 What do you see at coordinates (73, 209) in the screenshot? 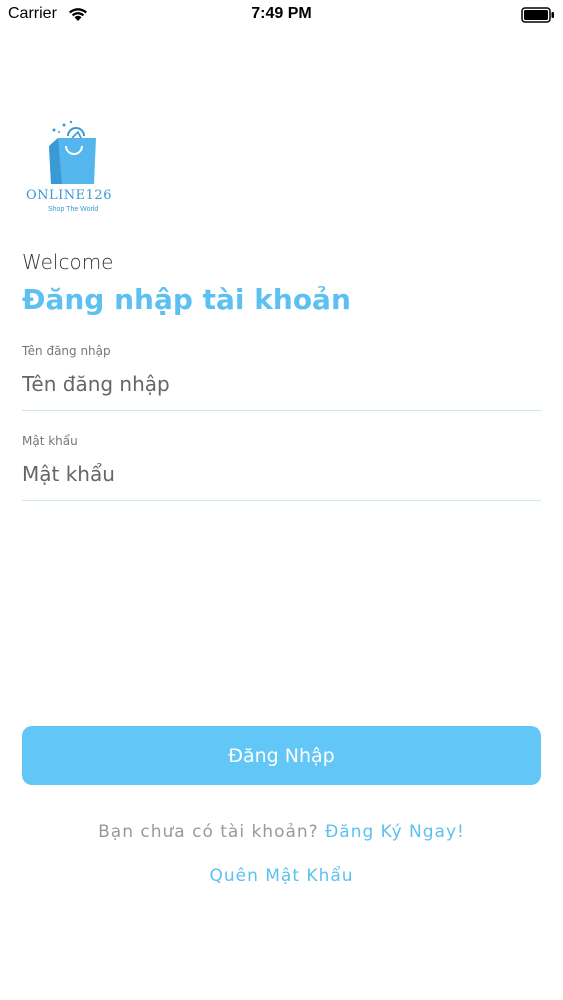
I see `logo-tagline: Shop The World` at bounding box center [73, 209].